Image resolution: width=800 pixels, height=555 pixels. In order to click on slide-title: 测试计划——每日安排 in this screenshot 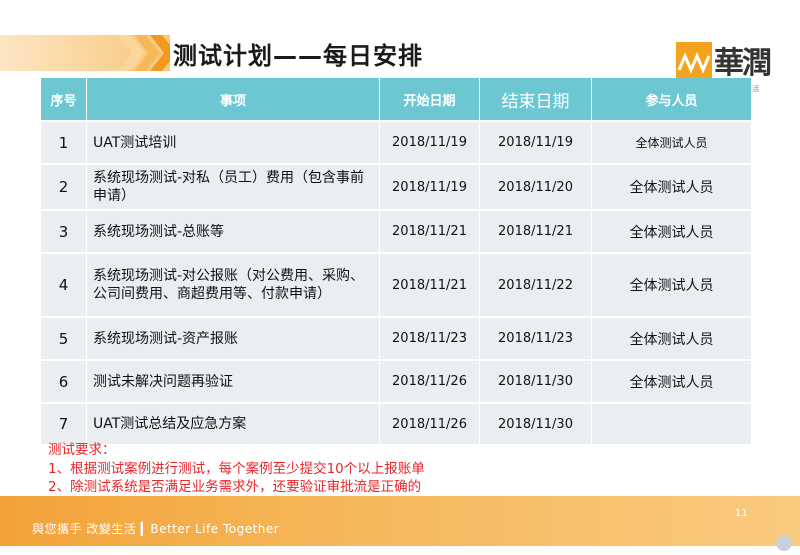, I will do `click(298, 56)`.